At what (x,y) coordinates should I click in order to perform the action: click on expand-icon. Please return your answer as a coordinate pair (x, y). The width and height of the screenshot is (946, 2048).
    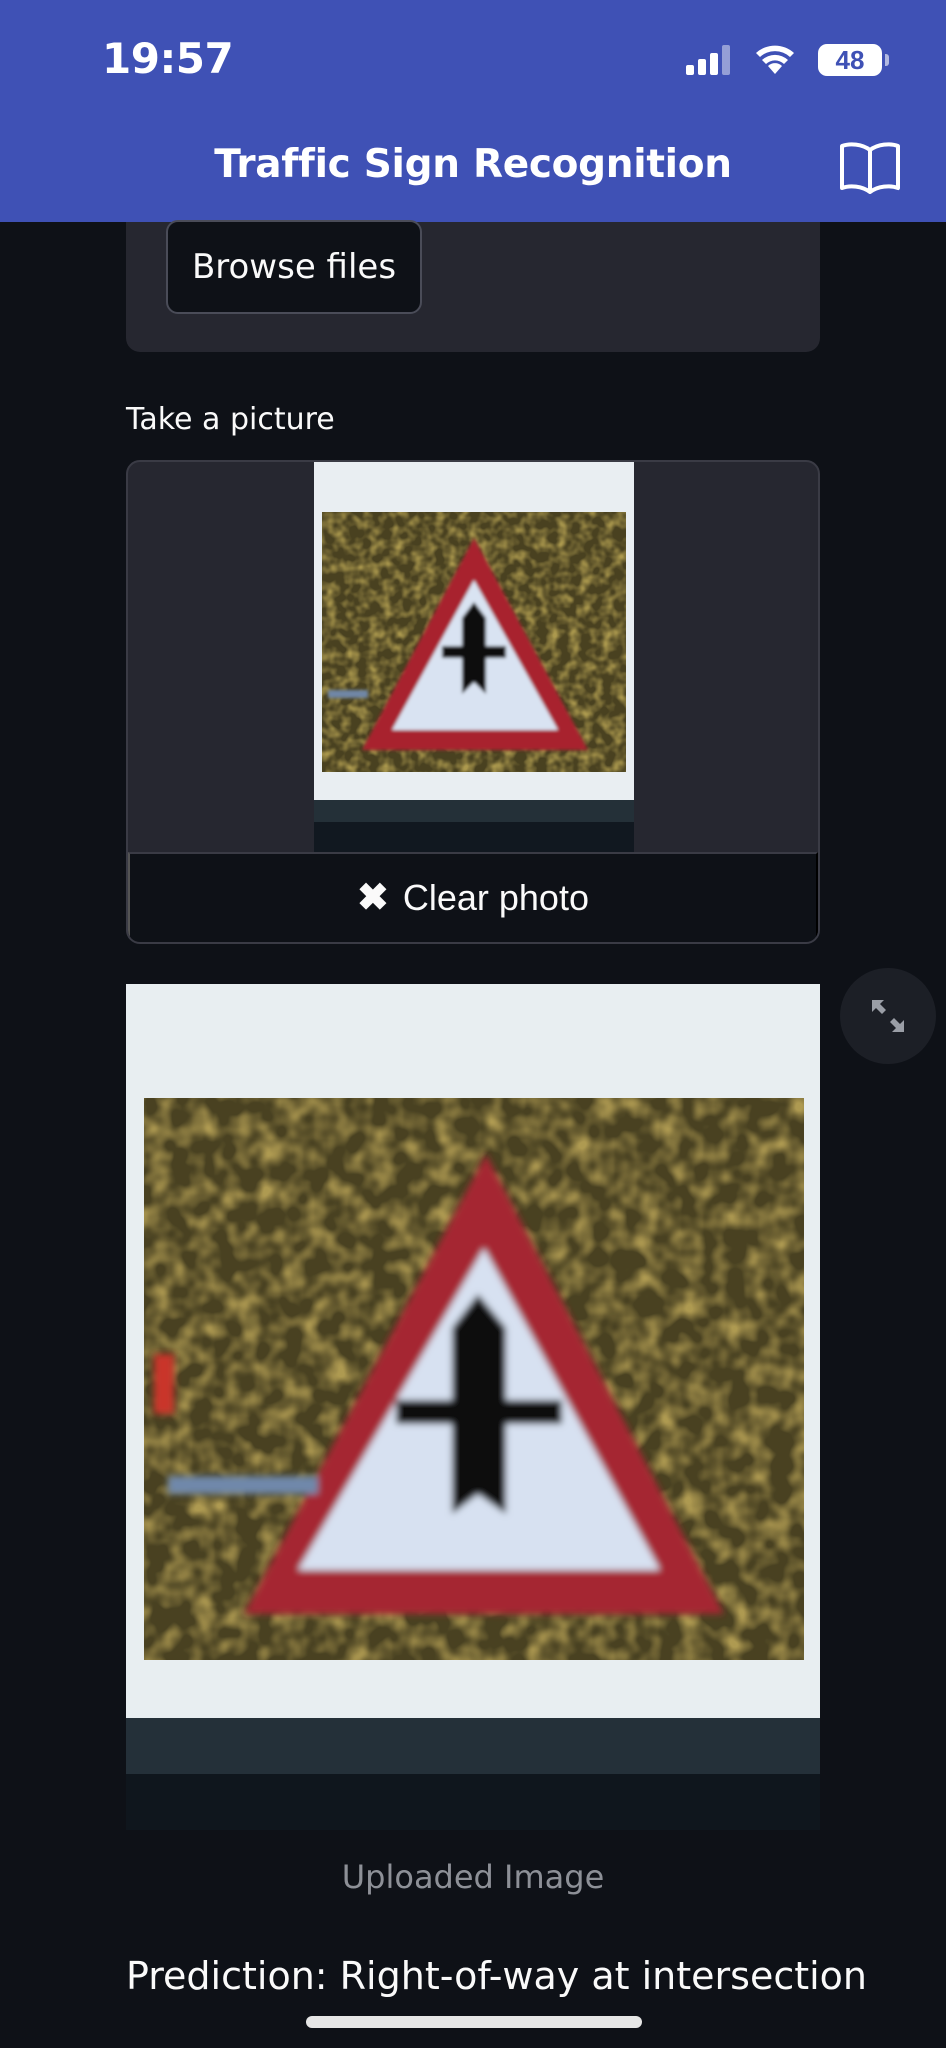
    Looking at the image, I should click on (888, 1016).